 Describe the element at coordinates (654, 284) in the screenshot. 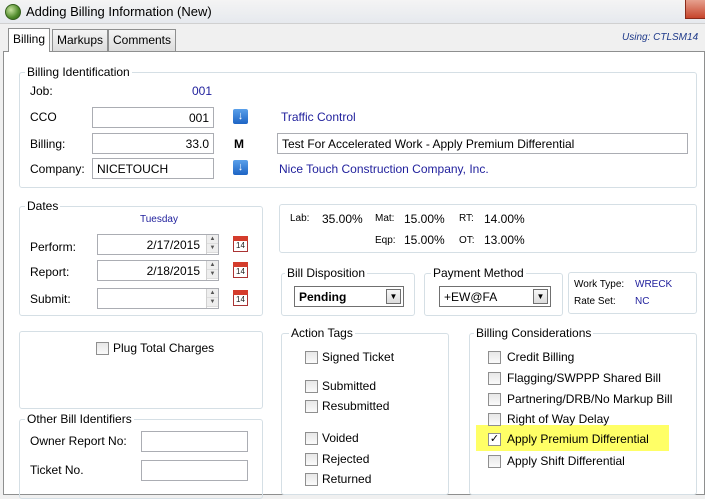

I see `work-type-value: WRECK` at that location.